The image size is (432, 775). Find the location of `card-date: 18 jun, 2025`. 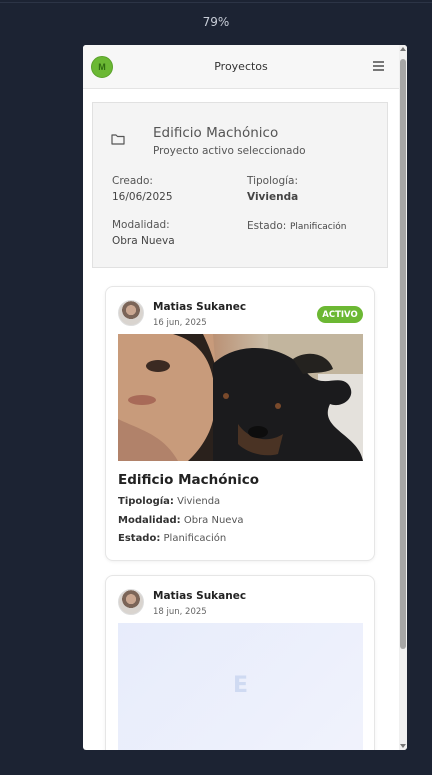

card-date: 18 jun, 2025 is located at coordinates (180, 612).